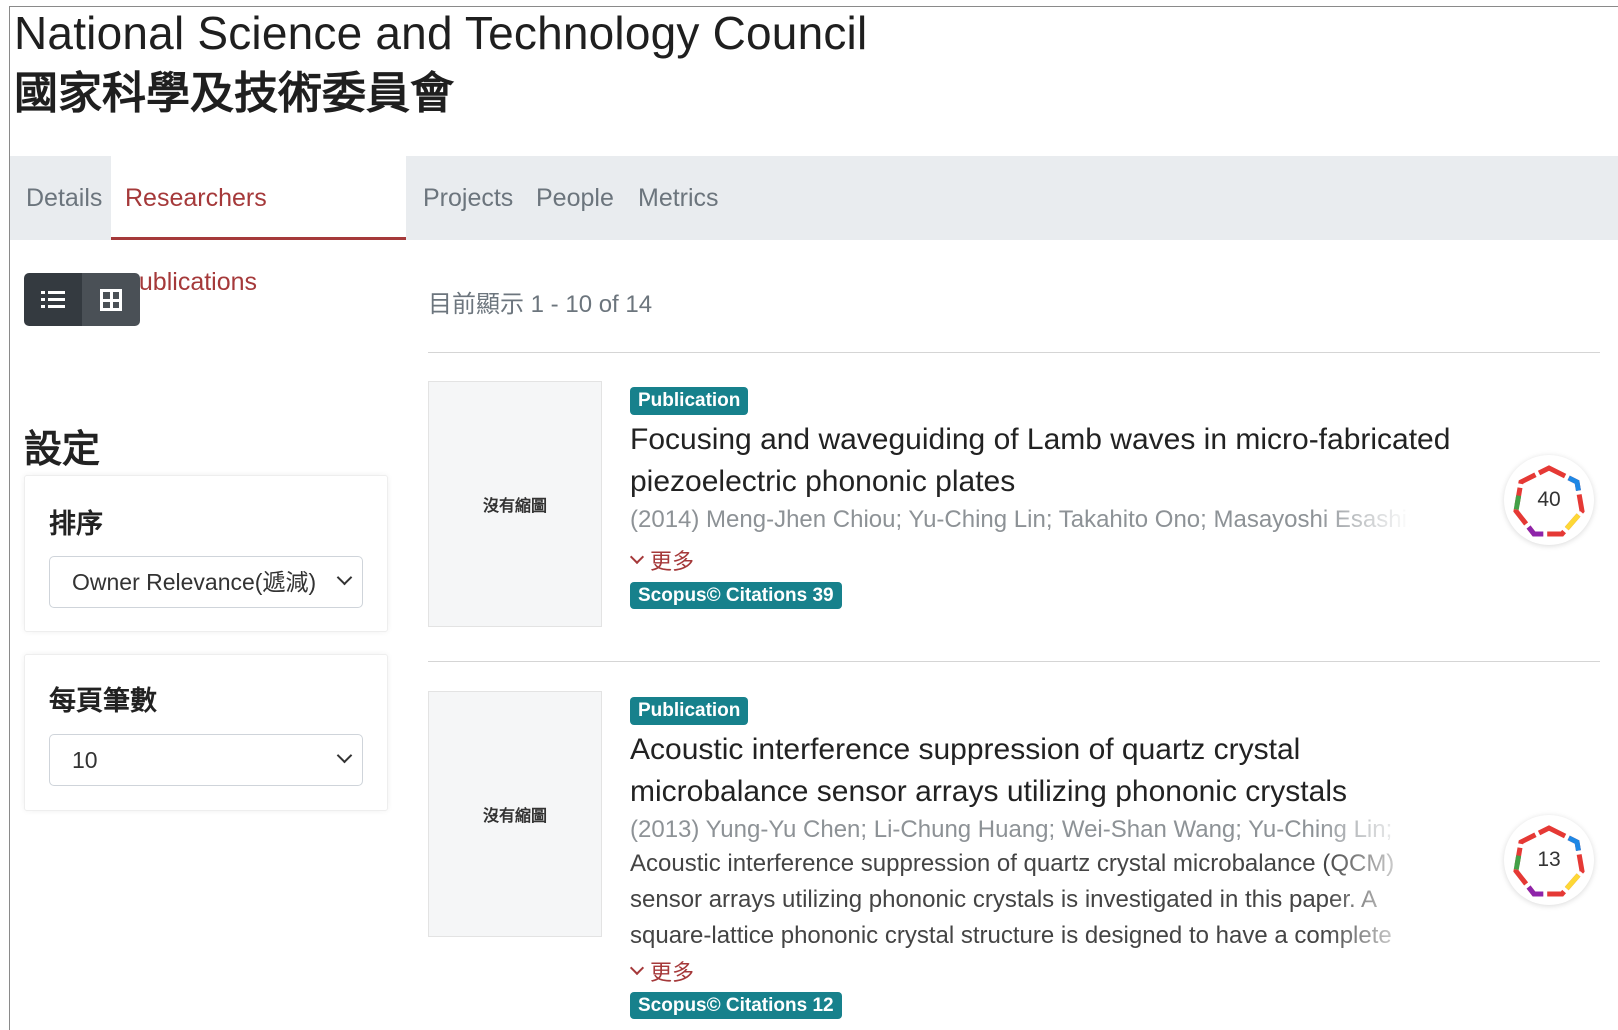 This screenshot has height=1030, width=1618. I want to click on altmetric-badge: 40, so click(1549, 500).